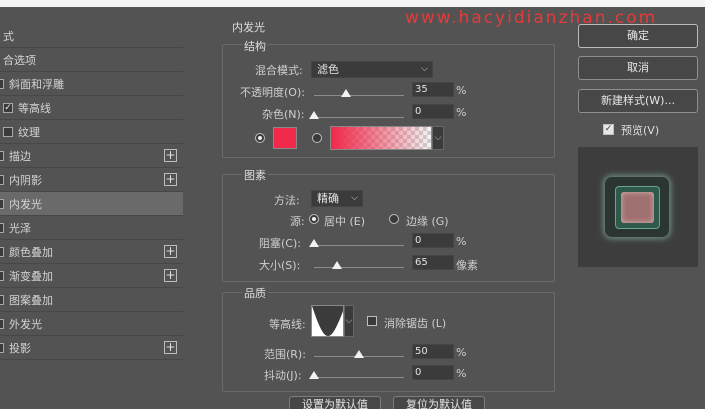  What do you see at coordinates (20, 348) in the screenshot?
I see `style-list-label: 投影` at bounding box center [20, 348].